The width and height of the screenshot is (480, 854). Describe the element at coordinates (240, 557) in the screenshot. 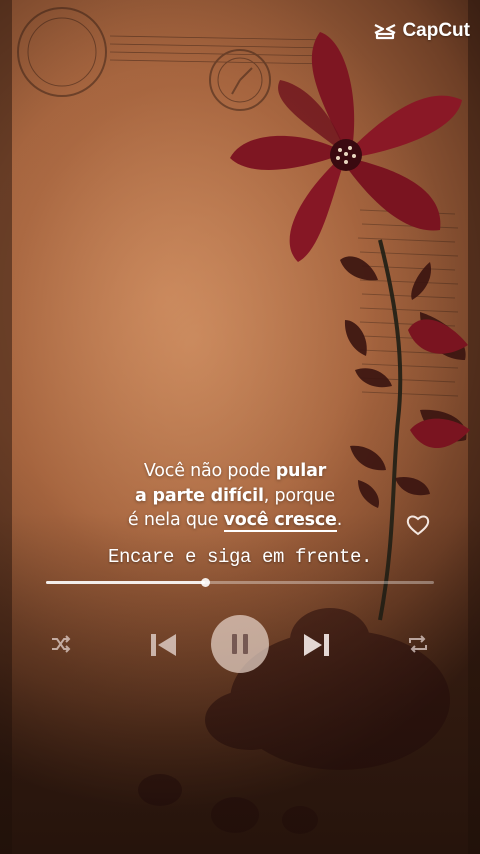

I see `subtitle-text: Encare e siga em frente.` at that location.